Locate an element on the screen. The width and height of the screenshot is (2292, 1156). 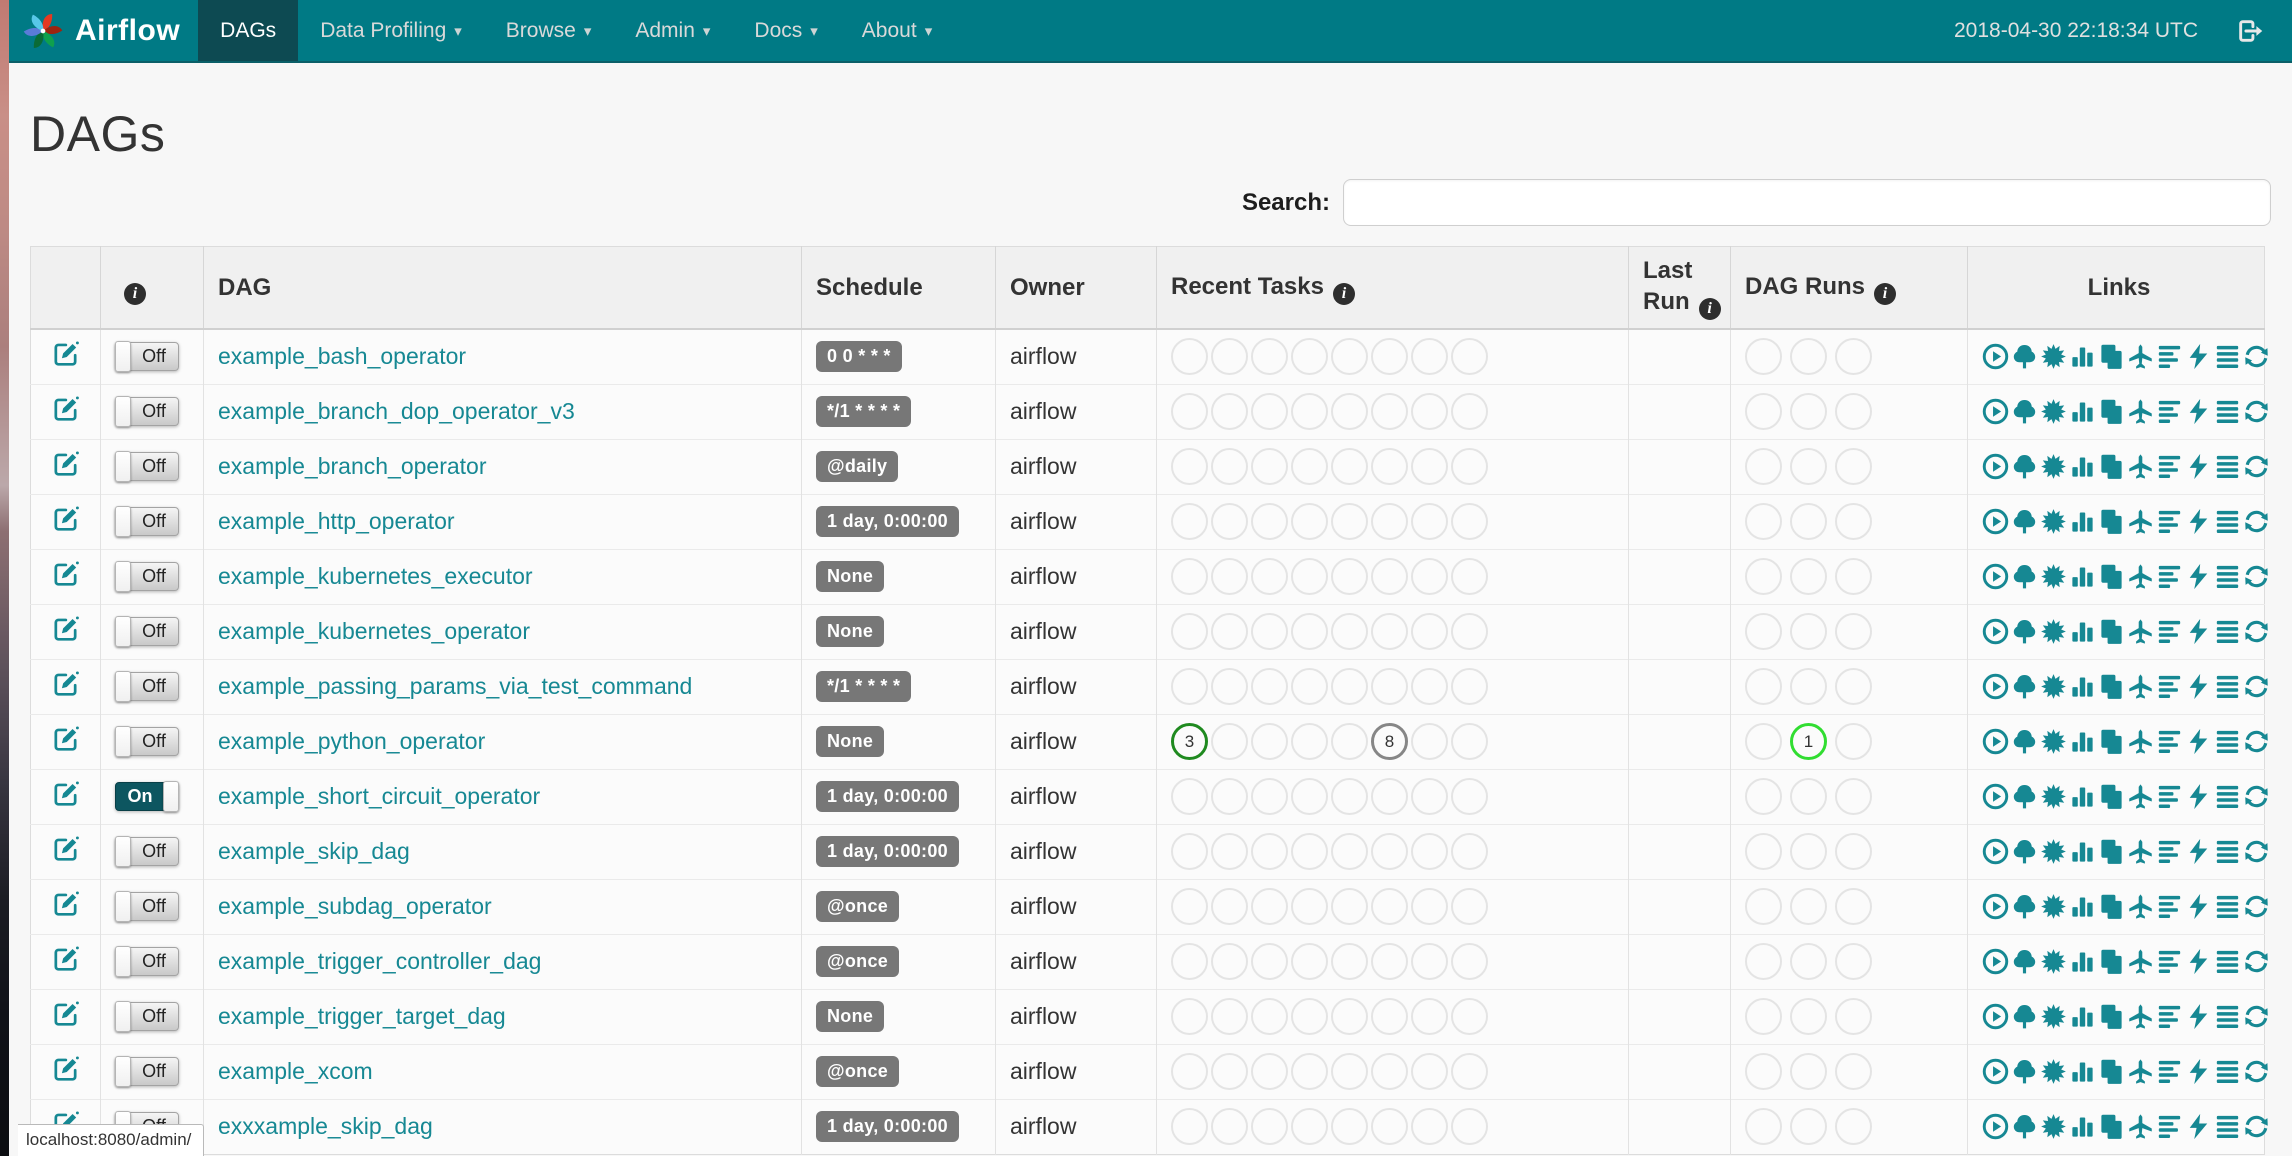
nav-item-docs: Docs ▾ is located at coordinates (785, 30).